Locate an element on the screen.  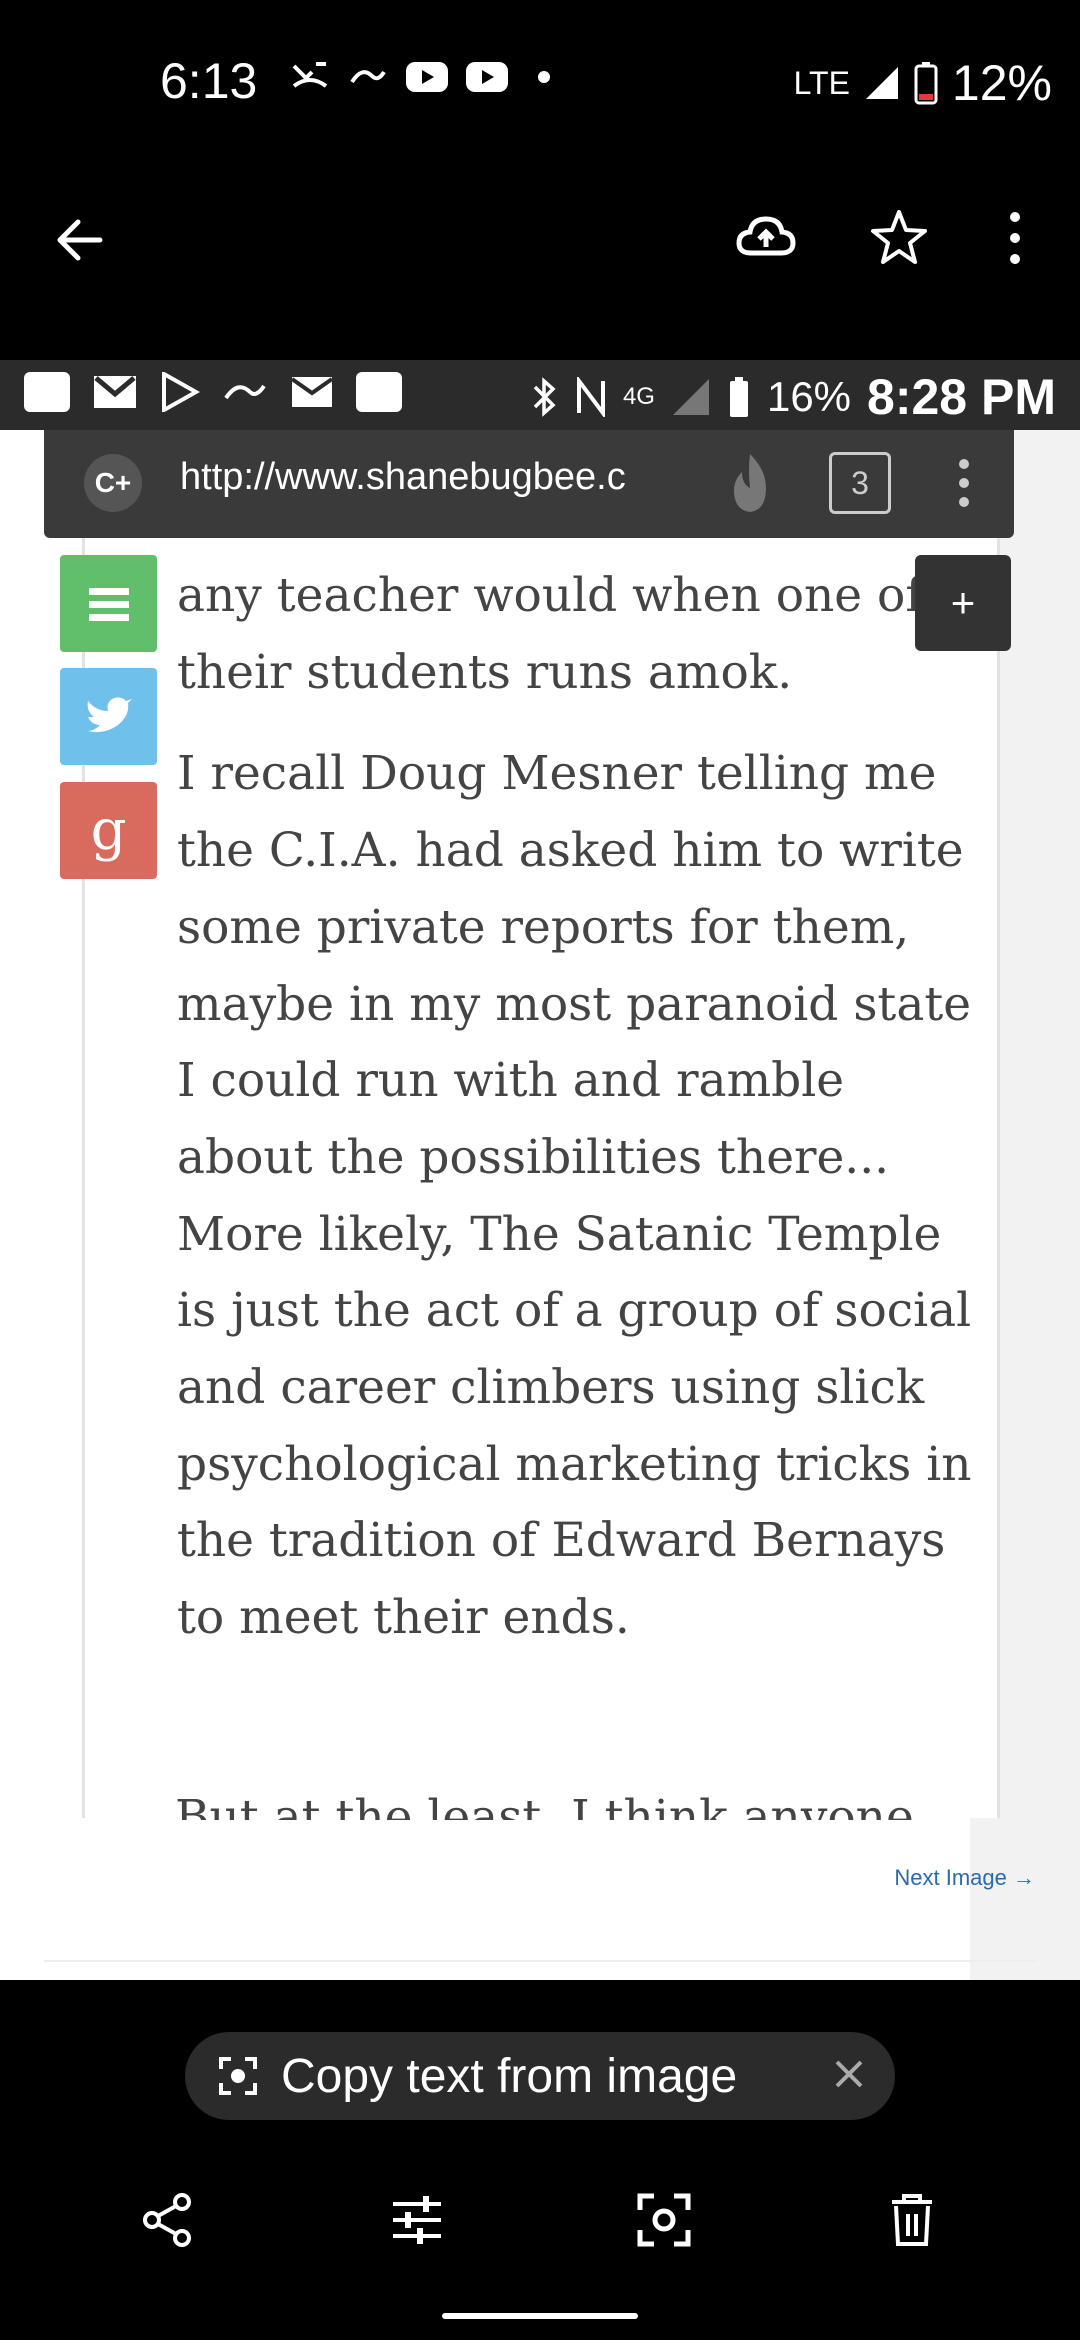
tune-icon is located at coordinates (417, 2220).